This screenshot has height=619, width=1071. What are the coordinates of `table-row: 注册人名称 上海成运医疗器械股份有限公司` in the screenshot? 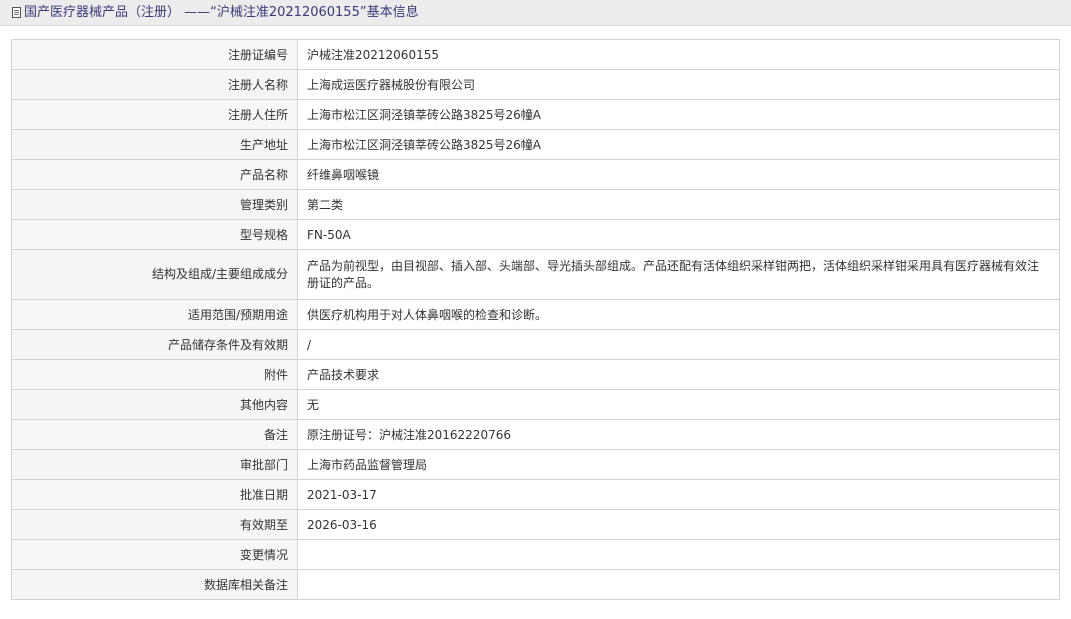 It's located at (535, 84).